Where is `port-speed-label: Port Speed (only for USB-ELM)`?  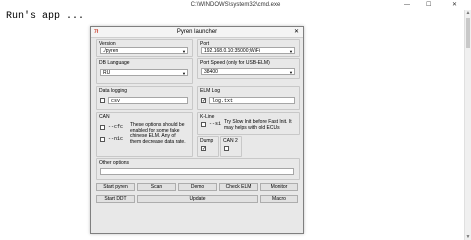 port-speed-label: Port Speed (only for USB-ELM) is located at coordinates (235, 63).